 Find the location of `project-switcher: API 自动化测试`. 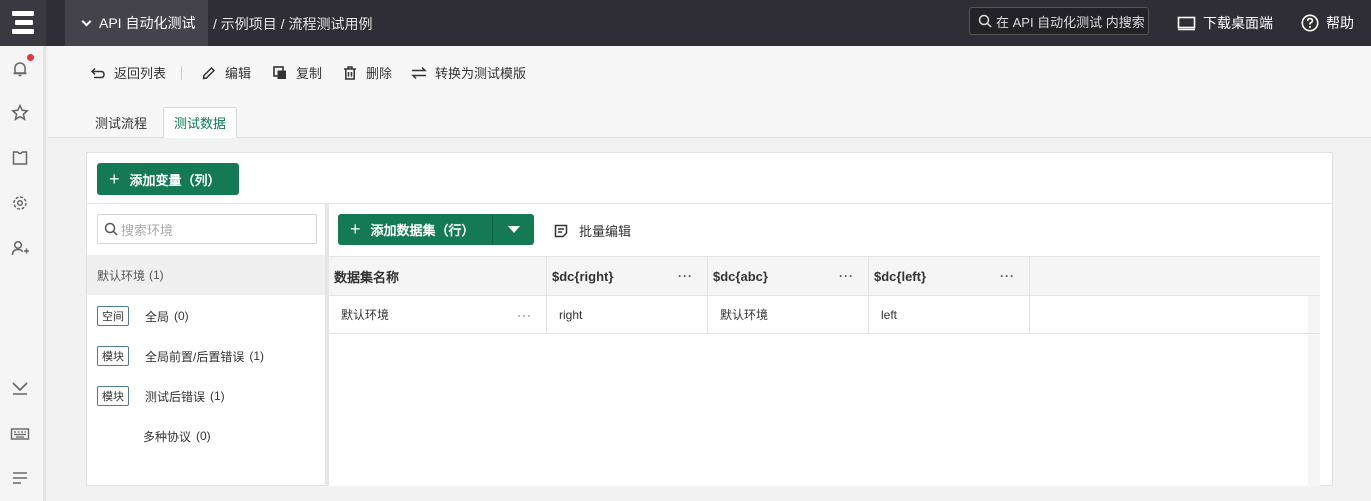

project-switcher: API 自动化测试 is located at coordinates (136, 23).